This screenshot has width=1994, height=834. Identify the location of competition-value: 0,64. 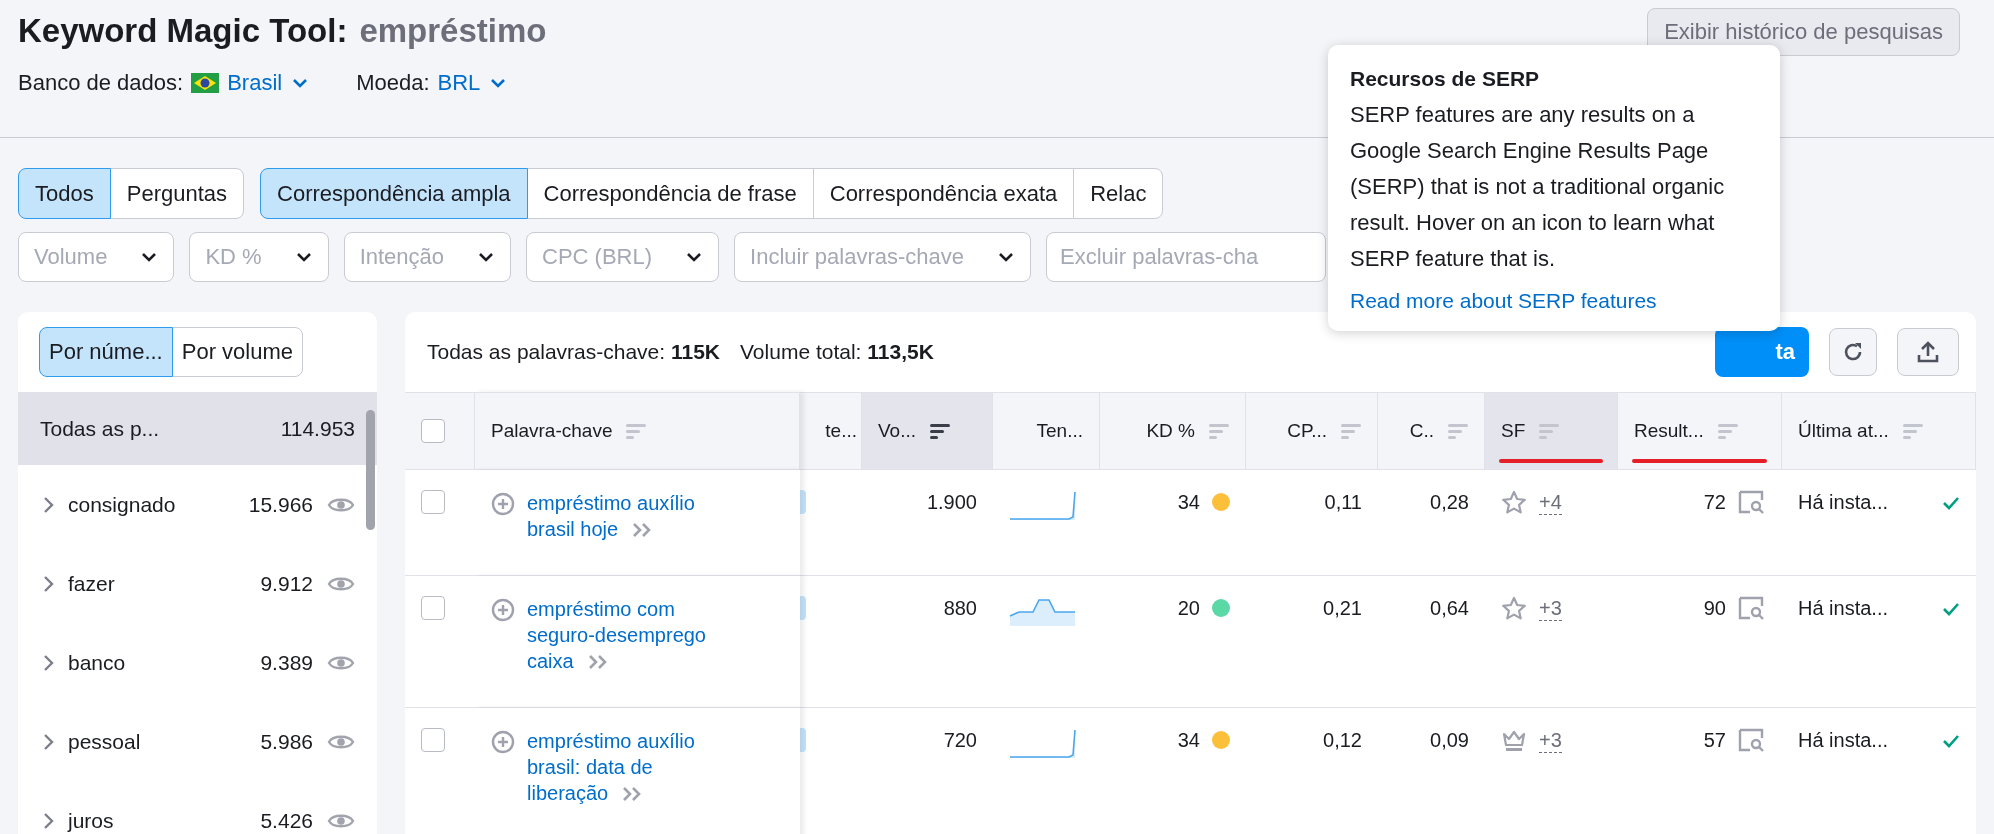
(1449, 608).